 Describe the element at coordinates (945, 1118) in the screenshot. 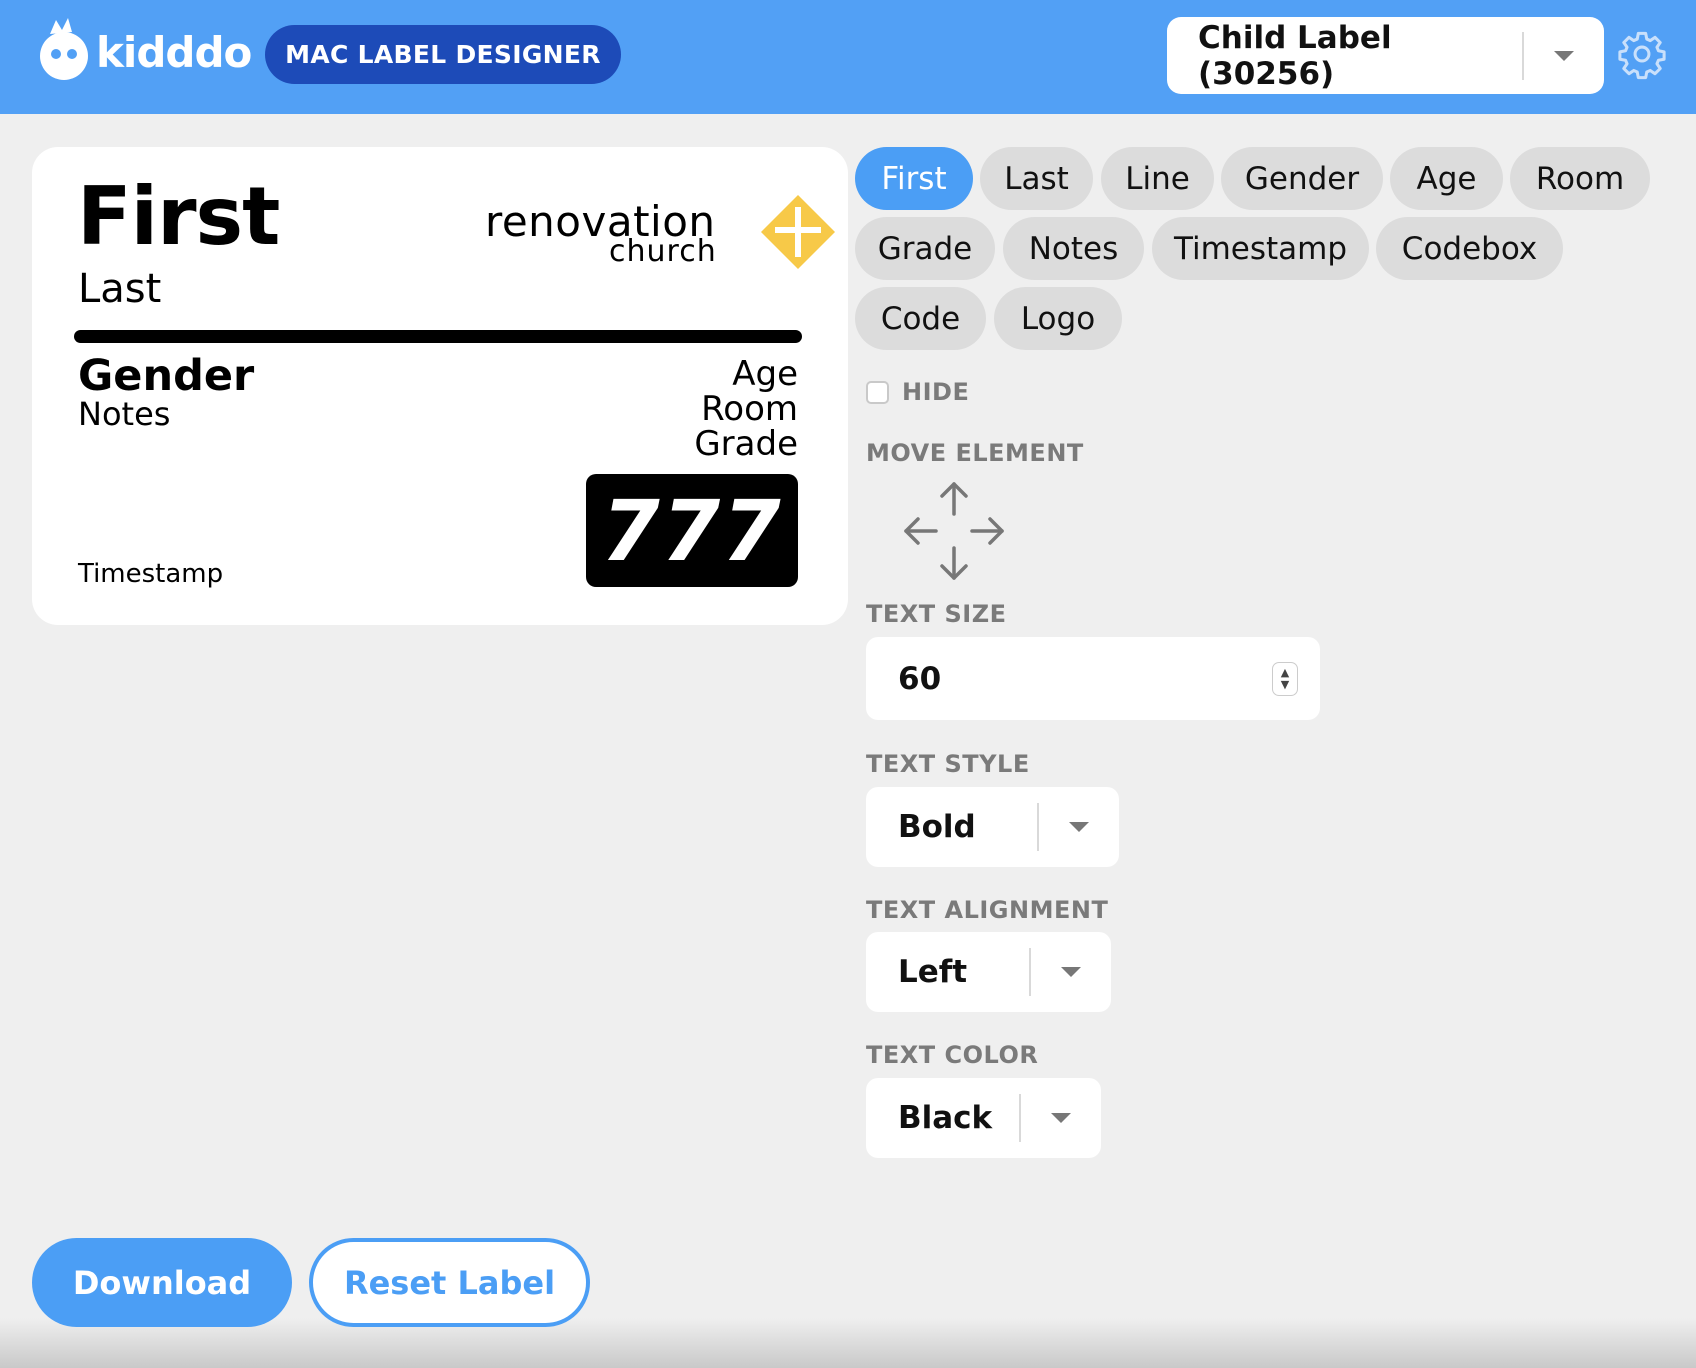

I see `text-color-value: Black` at that location.